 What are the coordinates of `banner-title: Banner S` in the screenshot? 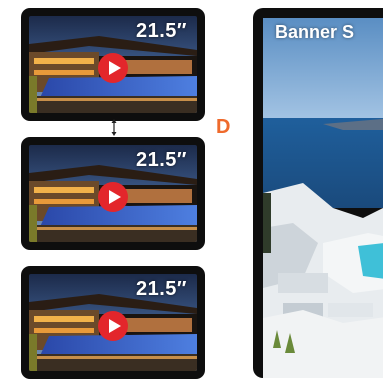 It's located at (315, 32).